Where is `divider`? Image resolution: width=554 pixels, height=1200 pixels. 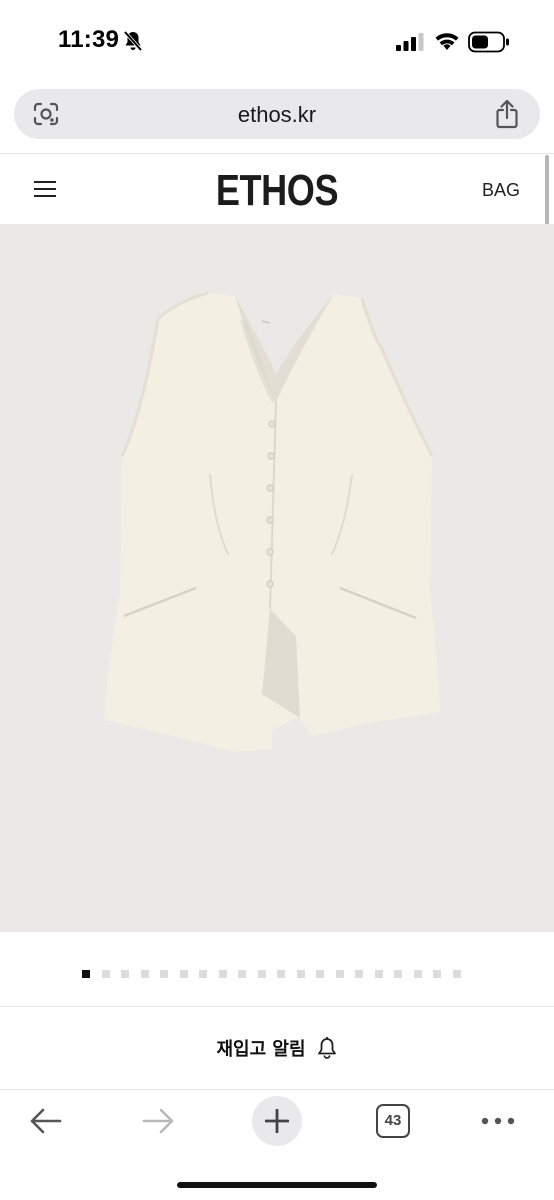
divider is located at coordinates (277, 1006).